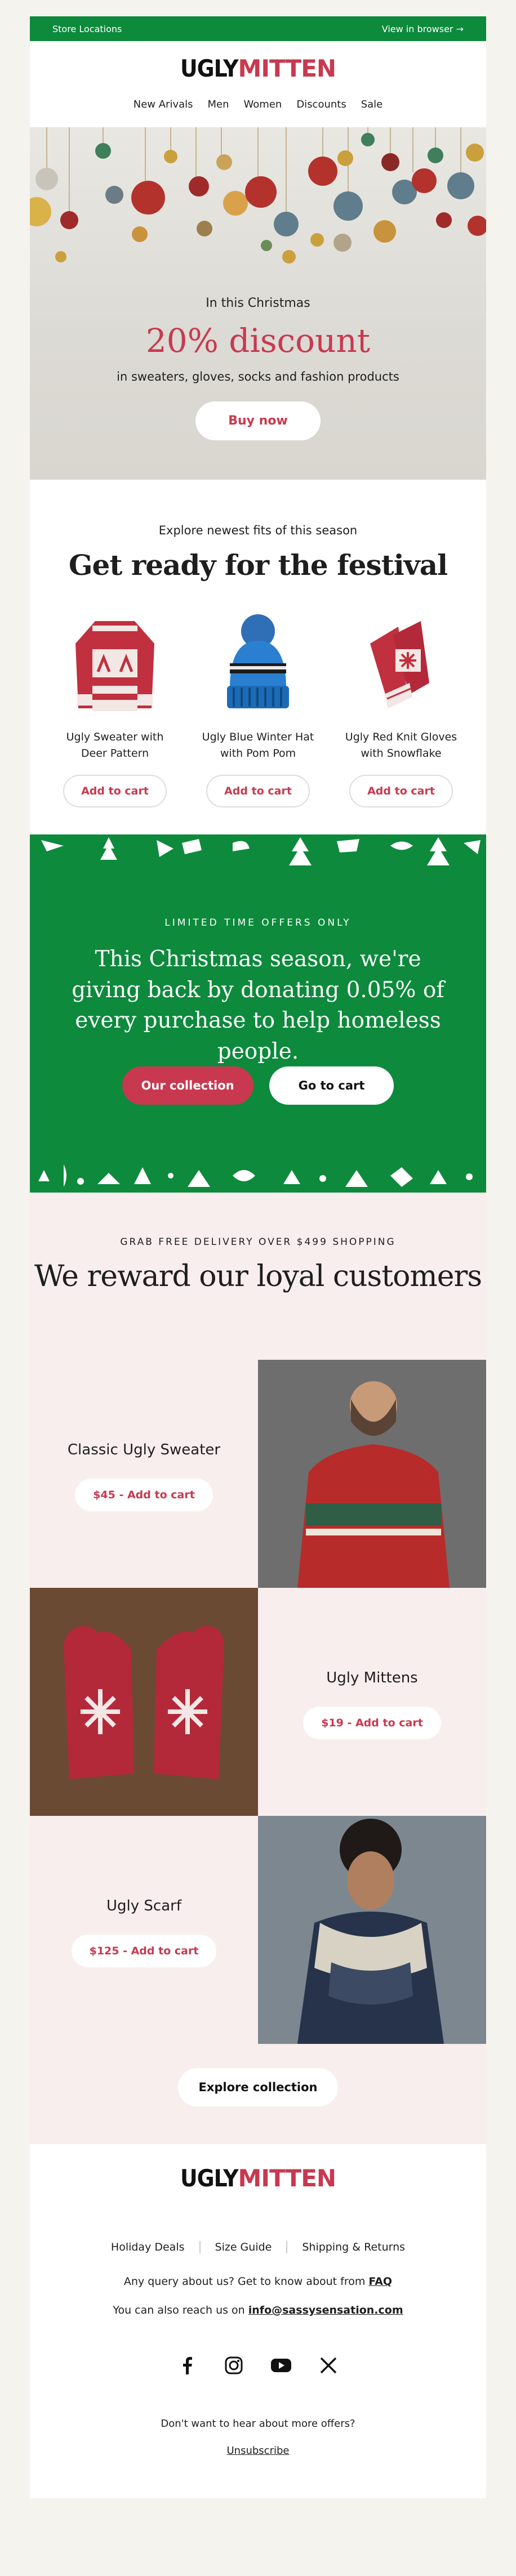 This screenshot has width=516, height=2576. I want to click on explore-collection-button: Explore collection, so click(258, 2087).